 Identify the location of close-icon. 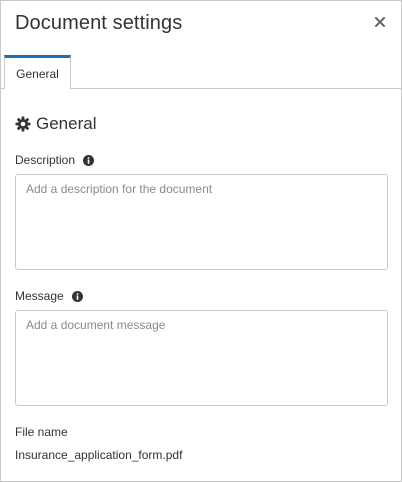
(380, 22).